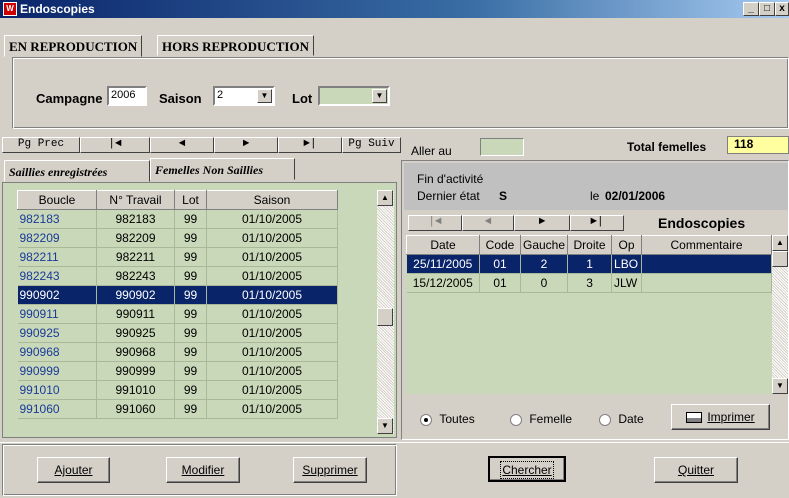 The height and width of the screenshot is (498, 789). I want to click on endo-prev-button: ◄, so click(488, 223).